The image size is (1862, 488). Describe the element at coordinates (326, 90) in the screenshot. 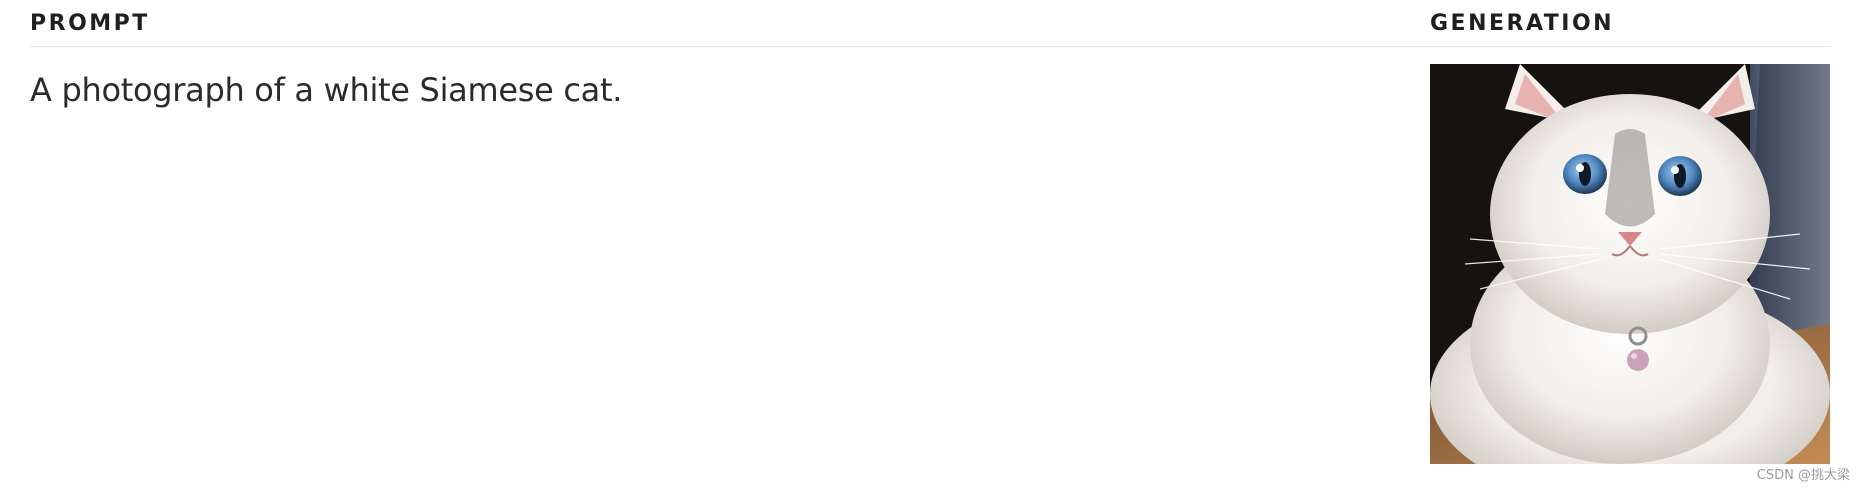

I see `prompt-text: A photograph of a white Siamese cat.` at that location.